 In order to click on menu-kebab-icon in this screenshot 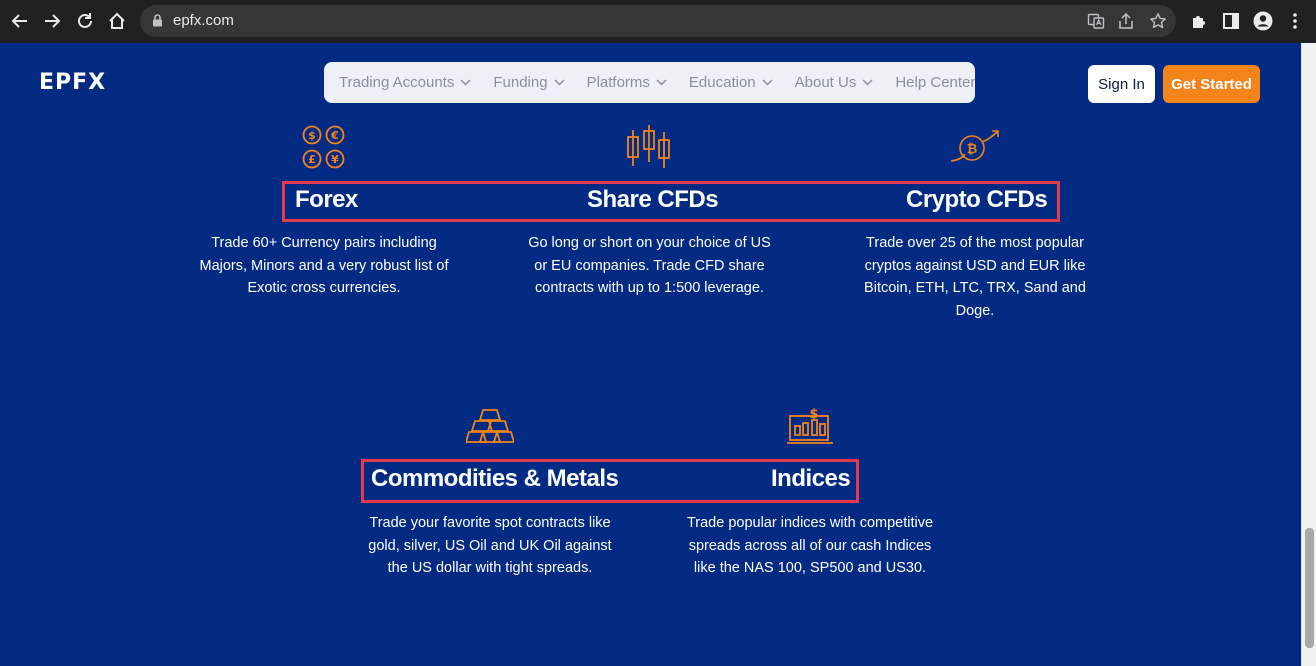, I will do `click(1295, 21)`.